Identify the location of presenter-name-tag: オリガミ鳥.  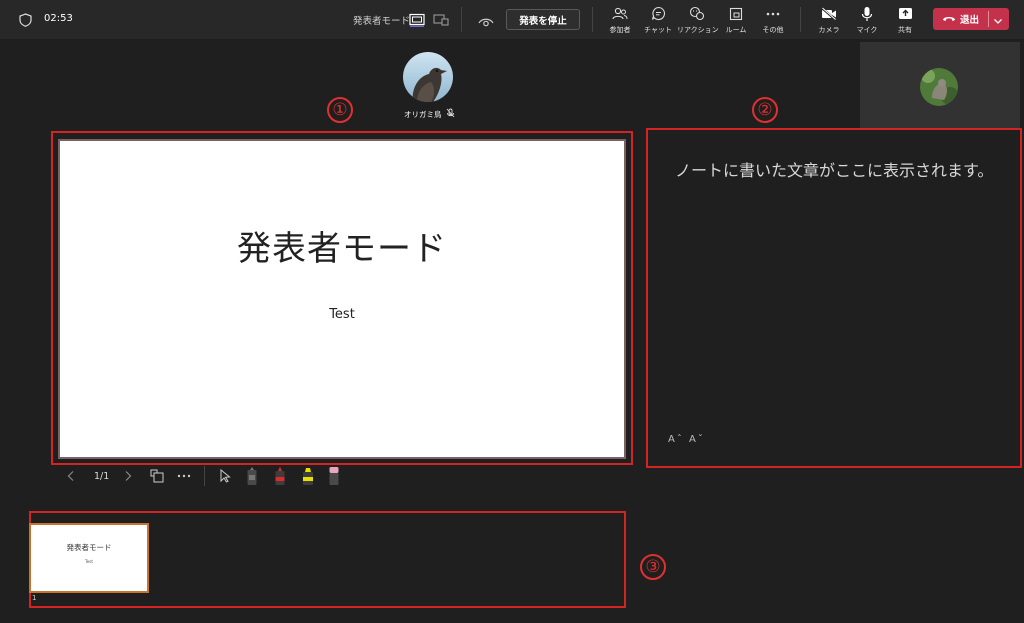
(429, 114).